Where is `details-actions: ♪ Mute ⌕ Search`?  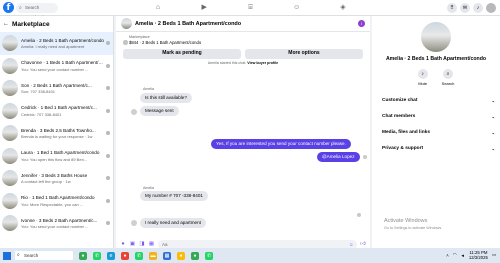
details-actions: ♪ Mute ⌕ Search is located at coordinates (436, 77).